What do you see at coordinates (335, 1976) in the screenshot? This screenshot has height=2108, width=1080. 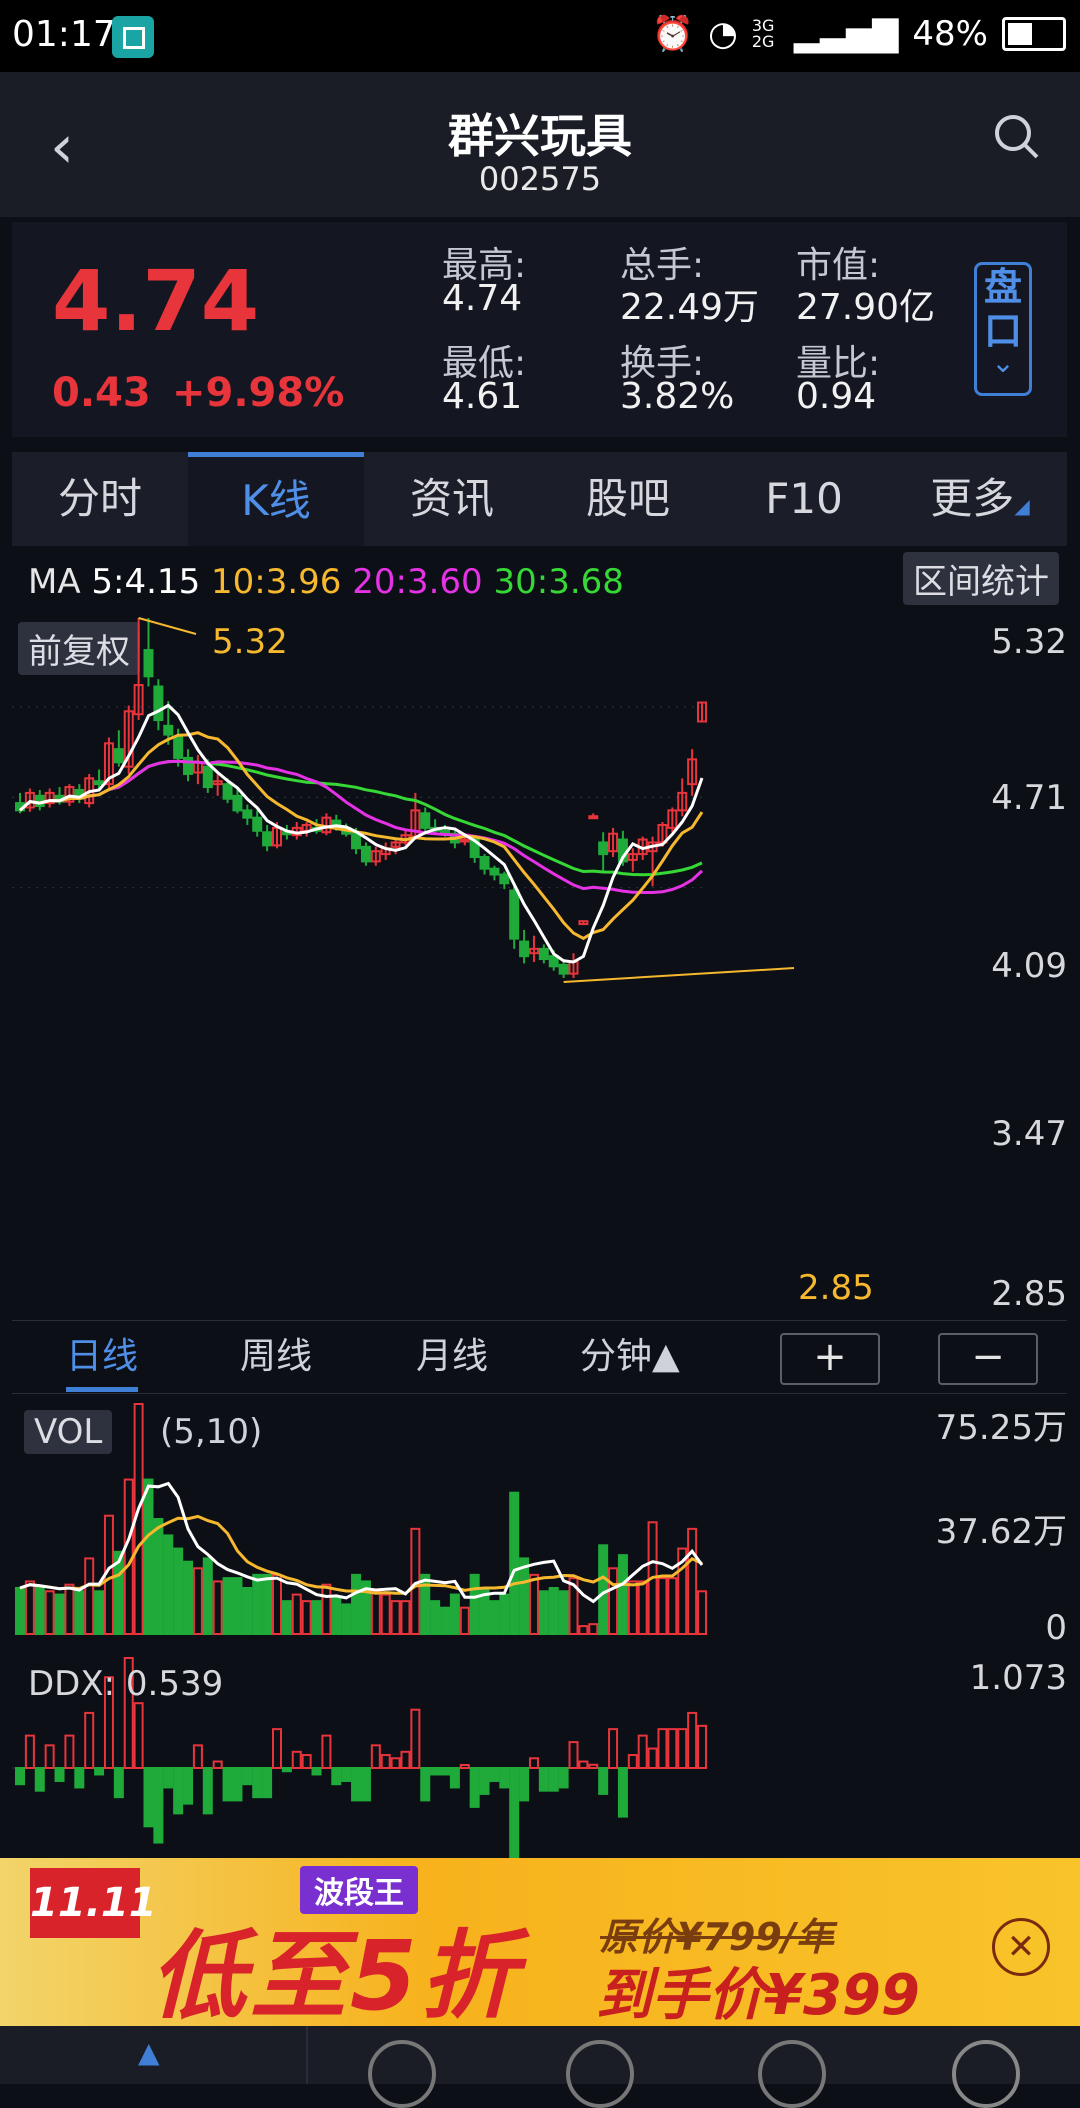 I see `ad-slogan: 低至5折` at bounding box center [335, 1976].